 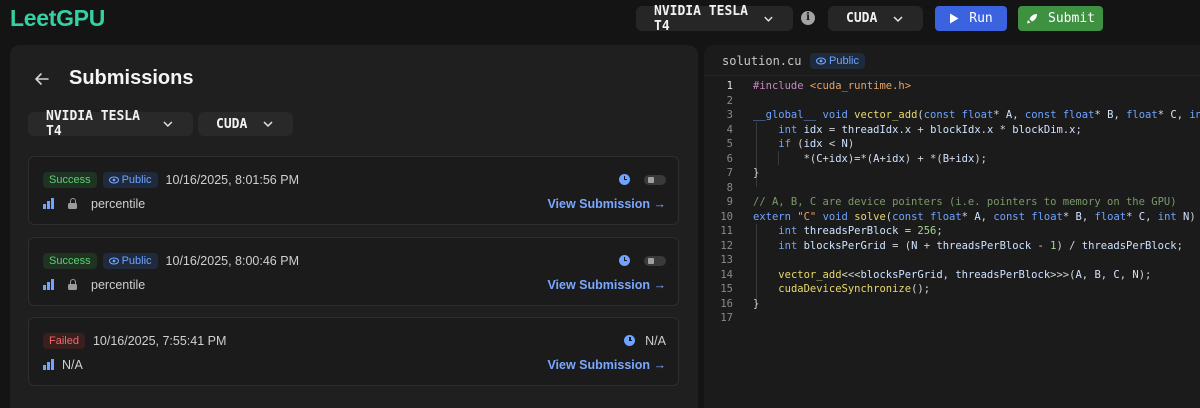 I want to click on filter-gpu-select: NVIDIA TESLA T4, so click(x=110, y=124).